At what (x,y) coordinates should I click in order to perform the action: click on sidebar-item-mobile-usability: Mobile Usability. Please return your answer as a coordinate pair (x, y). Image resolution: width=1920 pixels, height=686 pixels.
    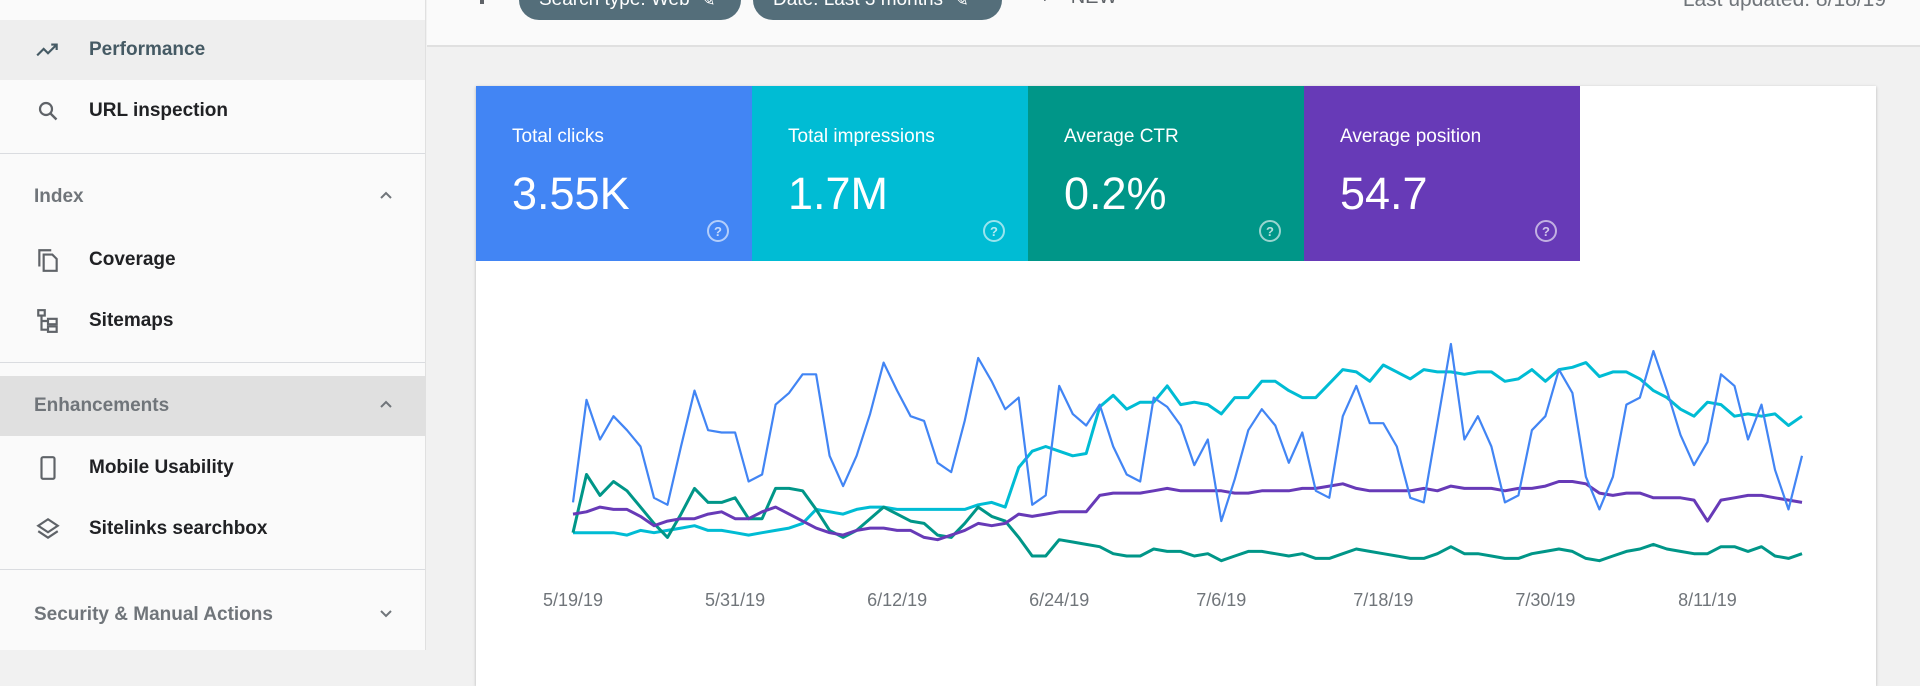
    Looking at the image, I should click on (212, 468).